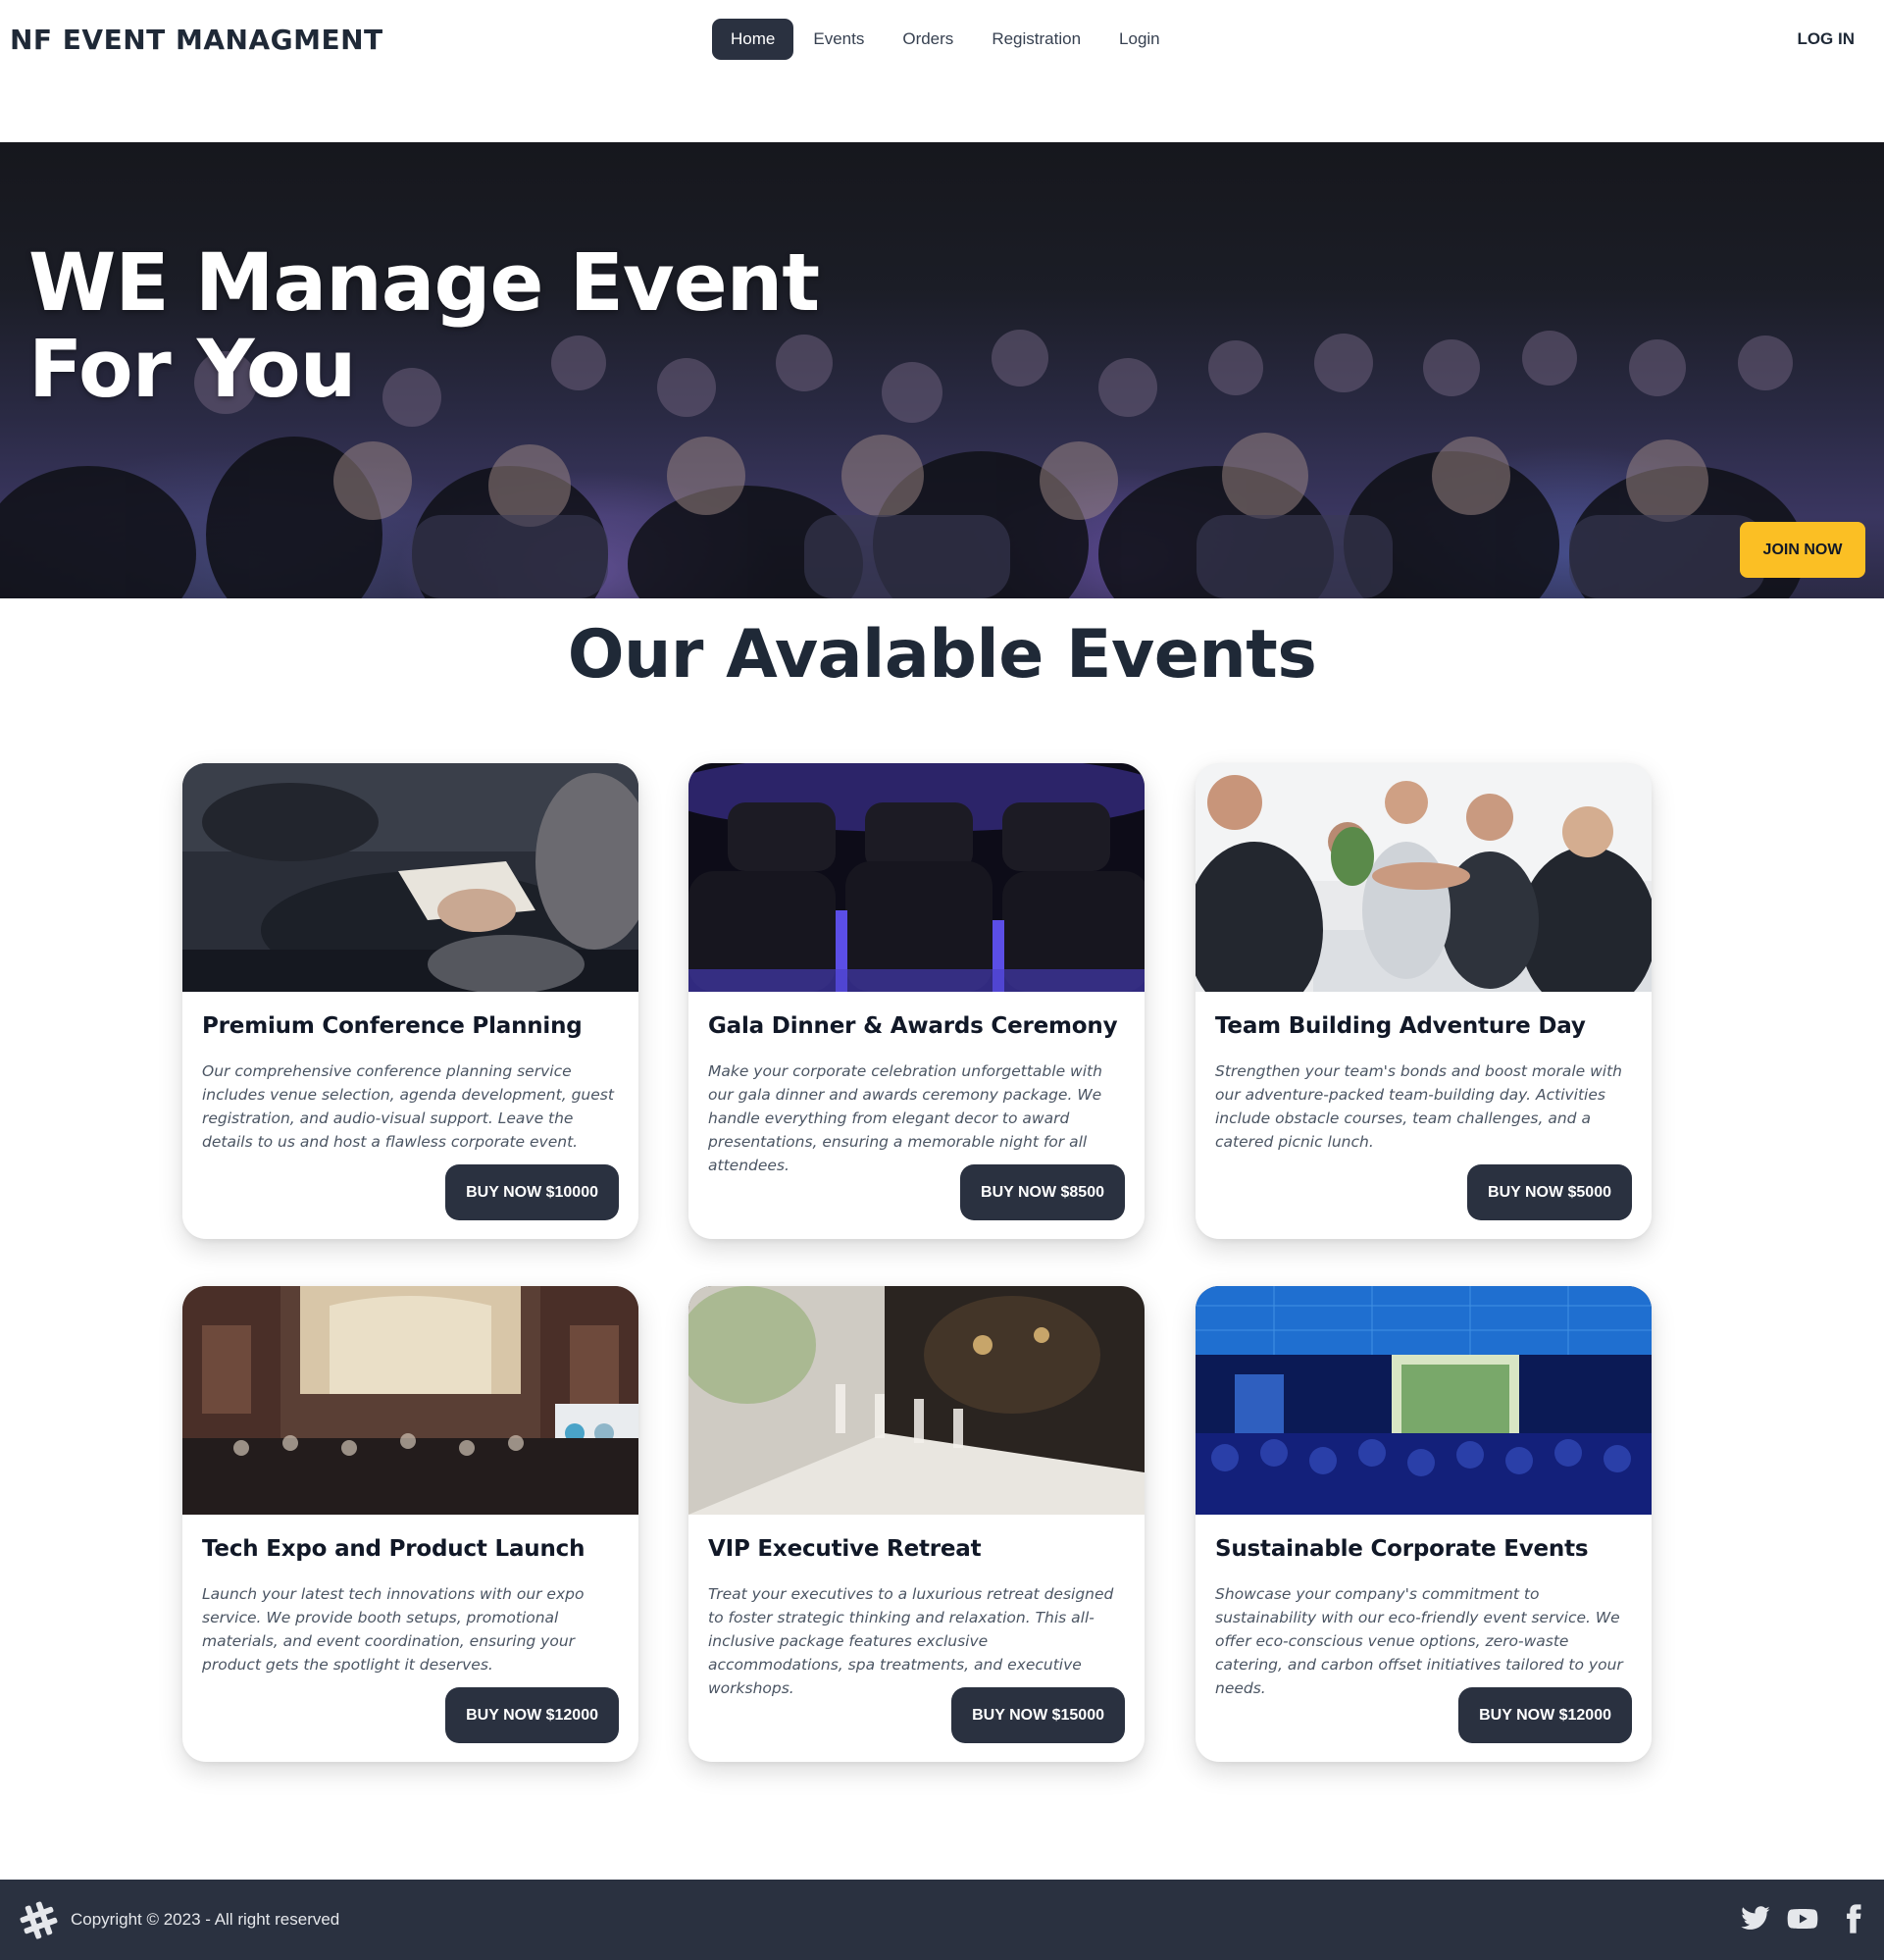 This screenshot has height=1960, width=1884. Describe the element at coordinates (424, 283) in the screenshot. I see `hero-title-line1: WE Manage Event` at that location.